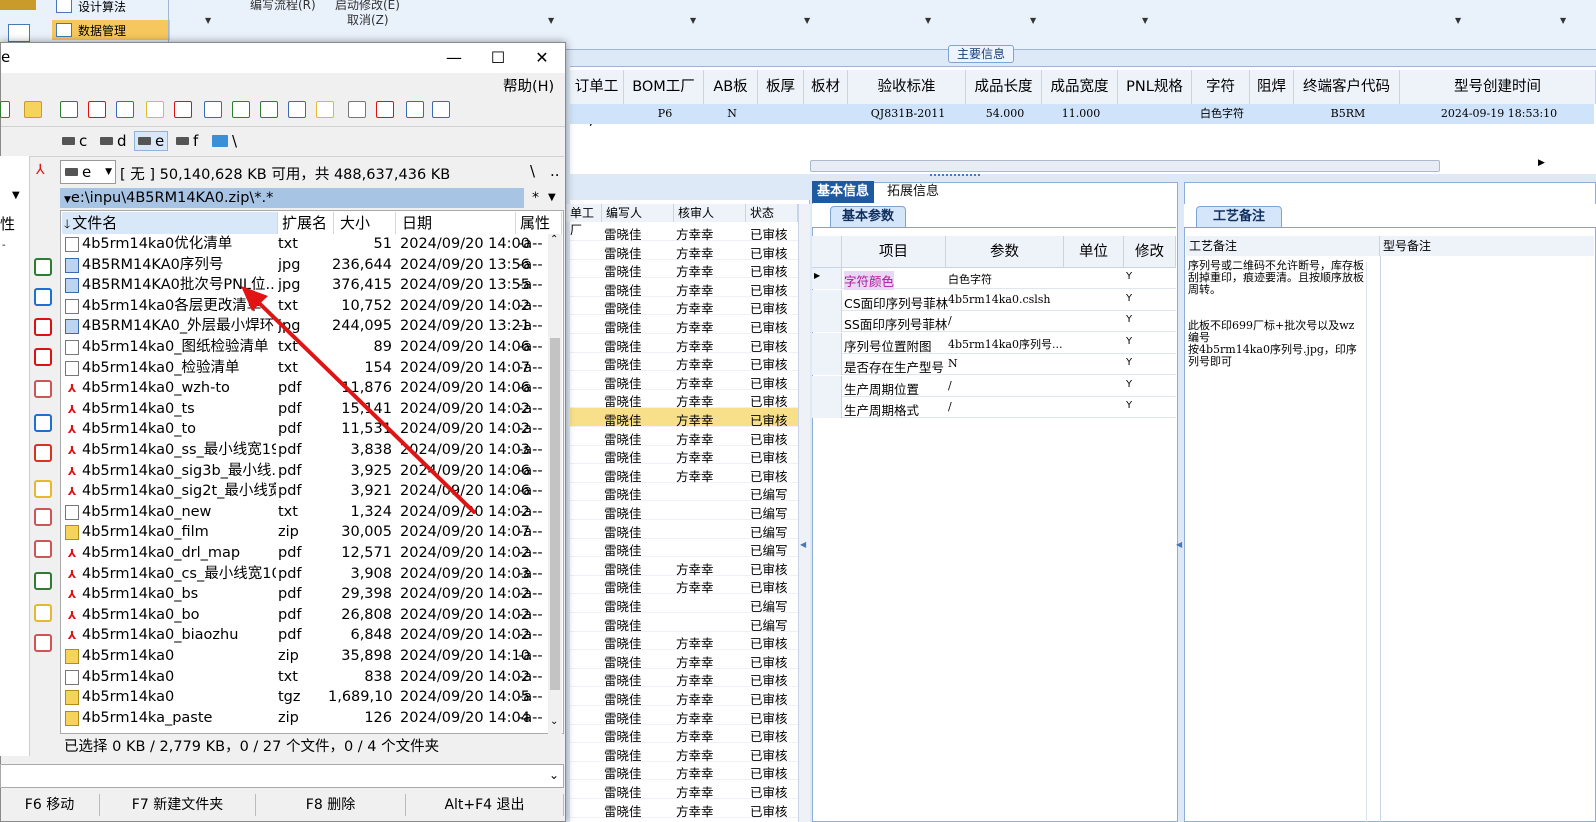 The image size is (1596, 822). Describe the element at coordinates (970, 279) in the screenshot. I see `param-cell: 白色字符` at that location.